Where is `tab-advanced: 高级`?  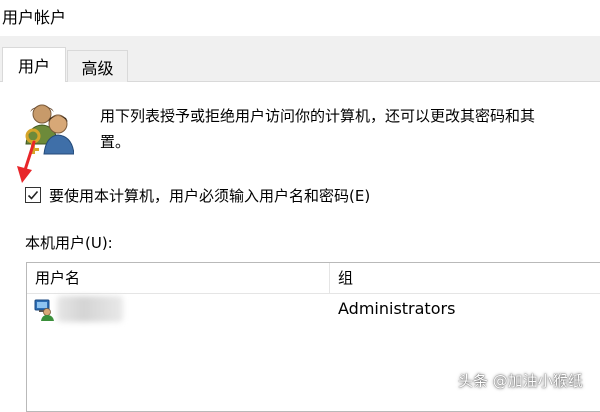
tab-advanced: 高级 is located at coordinates (97, 66).